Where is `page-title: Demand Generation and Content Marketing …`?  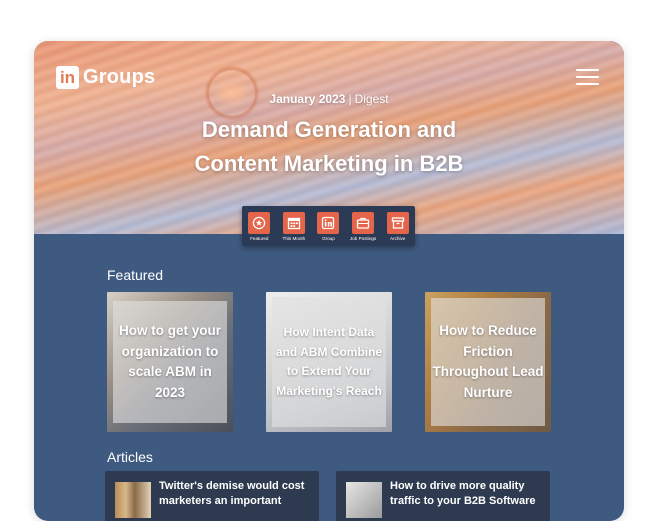
page-title: Demand Generation and Content Marketing … is located at coordinates (329, 147).